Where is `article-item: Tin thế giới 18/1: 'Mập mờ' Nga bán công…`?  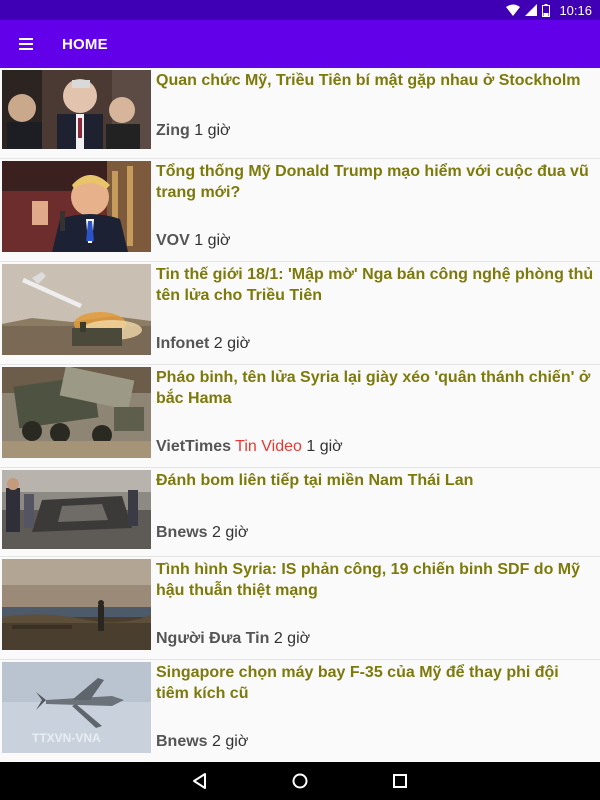
article-item: Tin thế giới 18/1: 'Mập mờ' Nga bán công… is located at coordinates (300, 313).